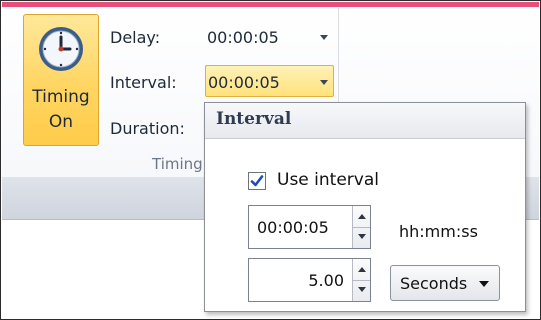  I want to click on ribbon-group-label: Timing, so click(177, 164).